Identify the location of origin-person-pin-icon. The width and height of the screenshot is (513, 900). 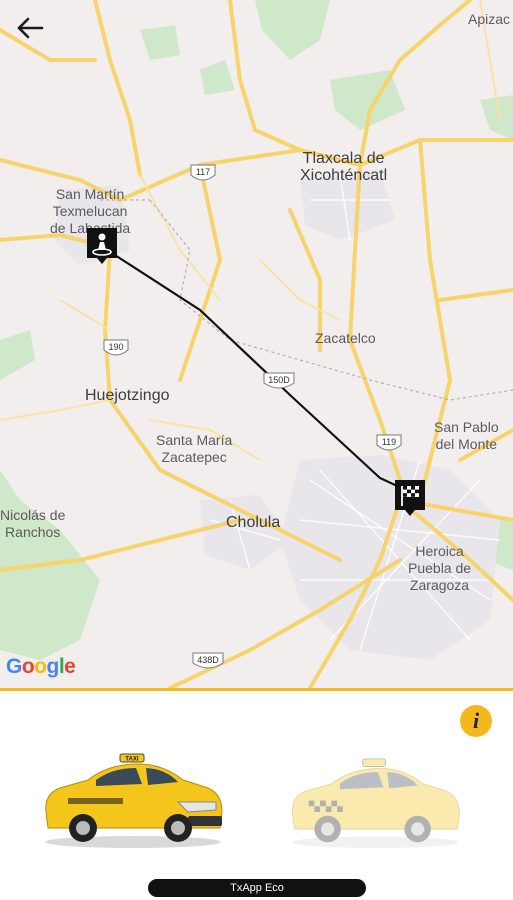
(102, 246).